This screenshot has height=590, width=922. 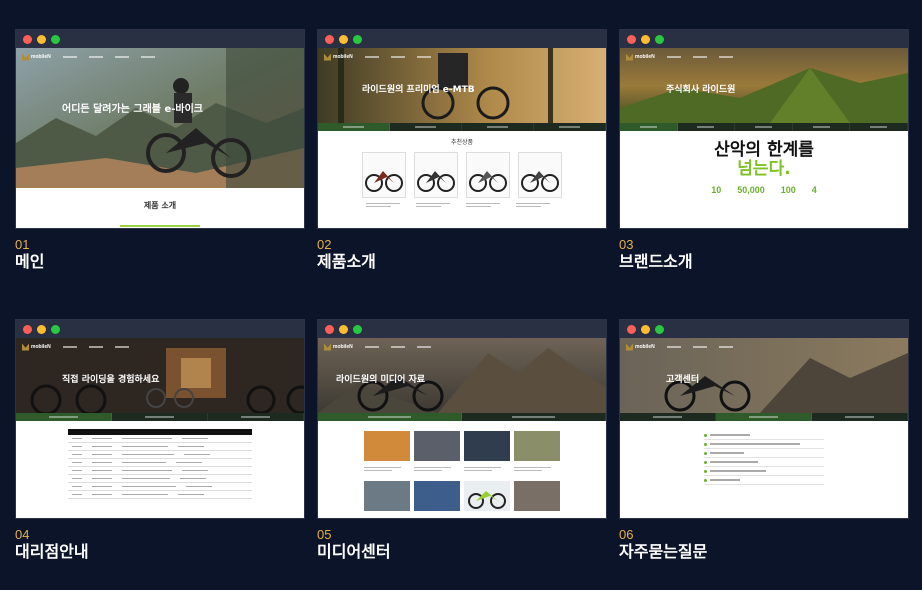 What do you see at coordinates (487, 500) in the screenshot?
I see `bike-icon` at bounding box center [487, 500].